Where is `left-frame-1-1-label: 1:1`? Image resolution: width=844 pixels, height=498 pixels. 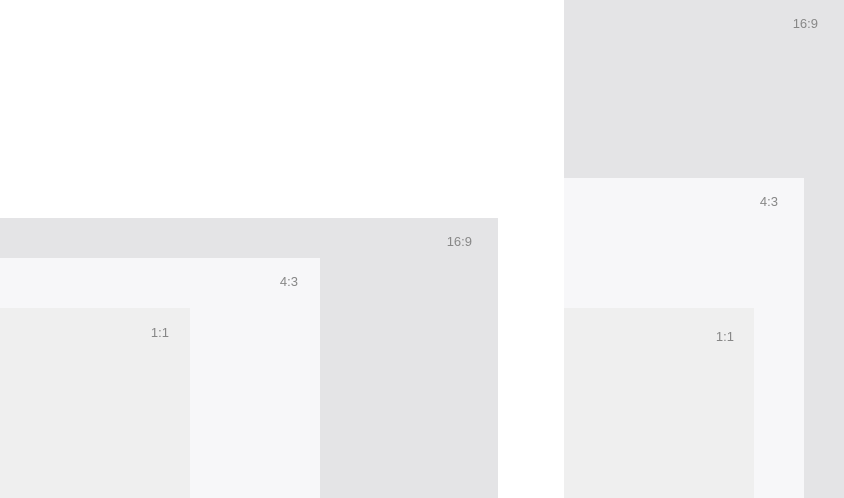
left-frame-1-1-label: 1:1 is located at coordinates (159, 332).